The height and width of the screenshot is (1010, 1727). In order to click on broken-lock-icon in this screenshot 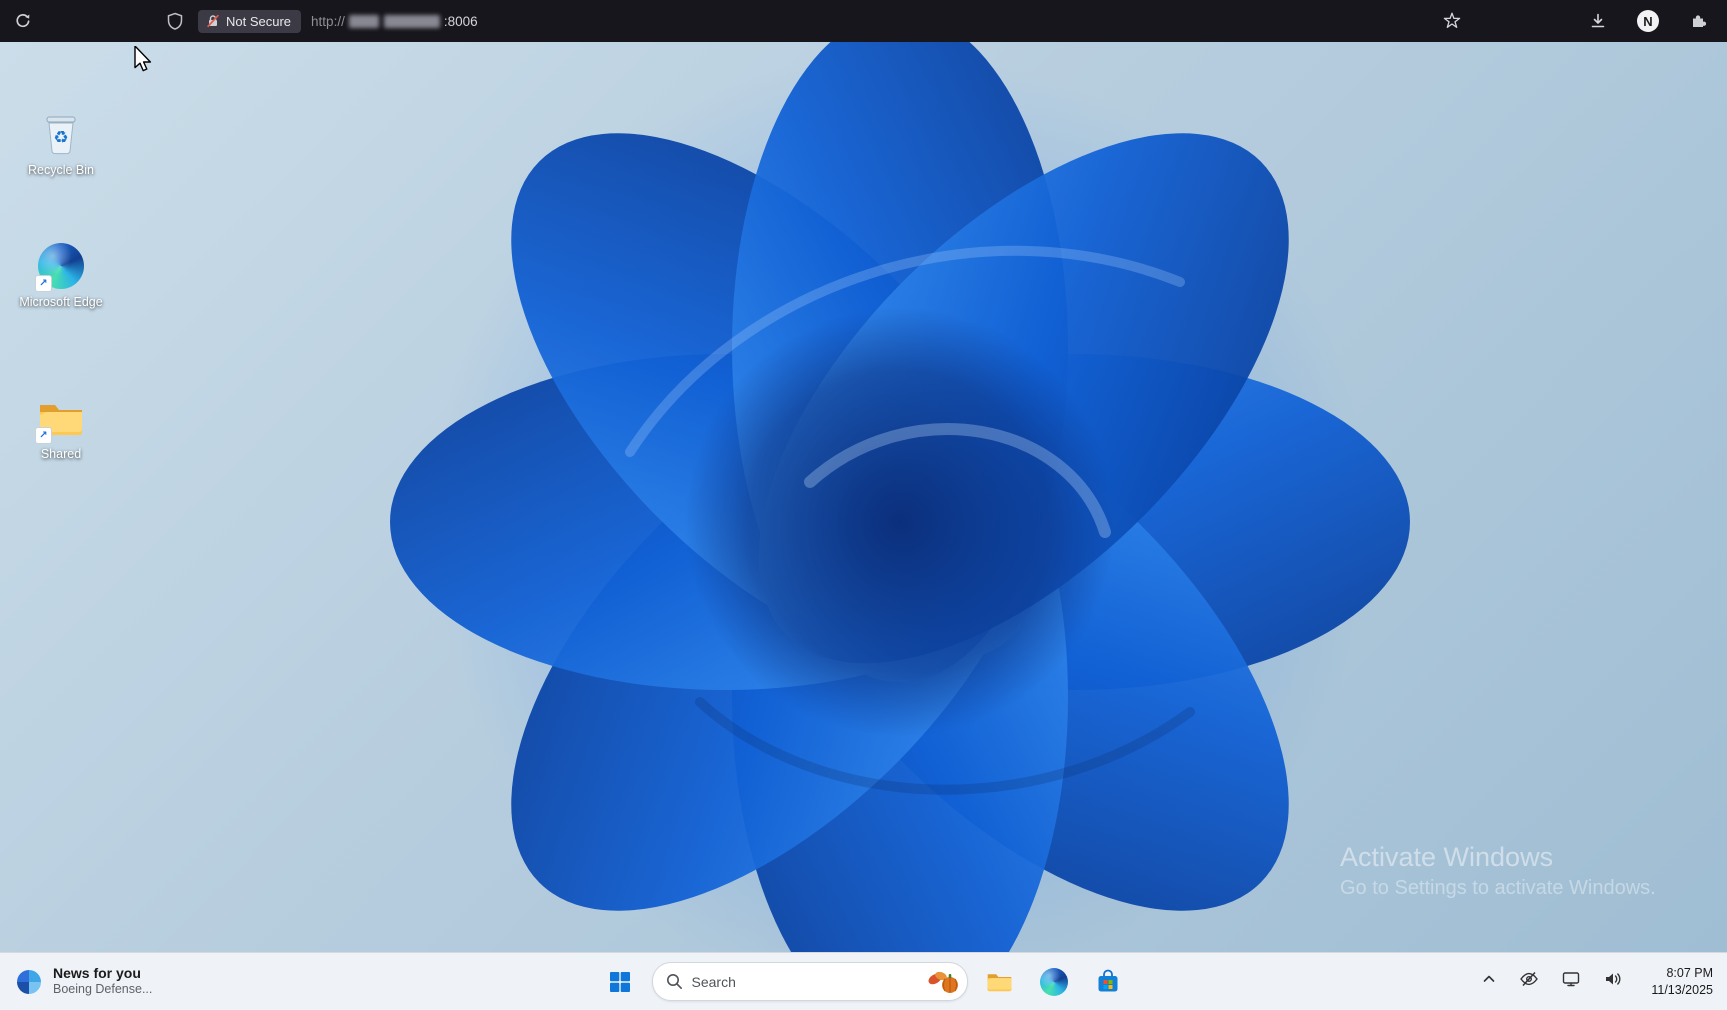, I will do `click(213, 21)`.